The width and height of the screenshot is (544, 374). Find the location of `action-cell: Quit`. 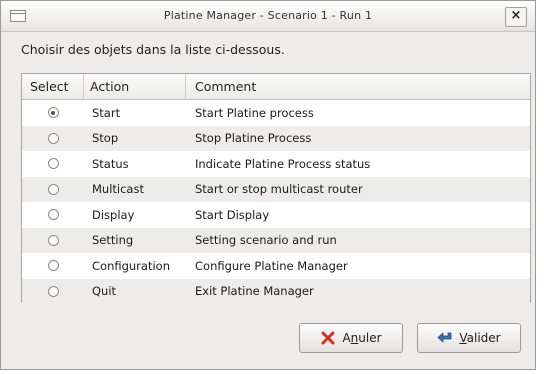

action-cell: Quit is located at coordinates (104, 291).